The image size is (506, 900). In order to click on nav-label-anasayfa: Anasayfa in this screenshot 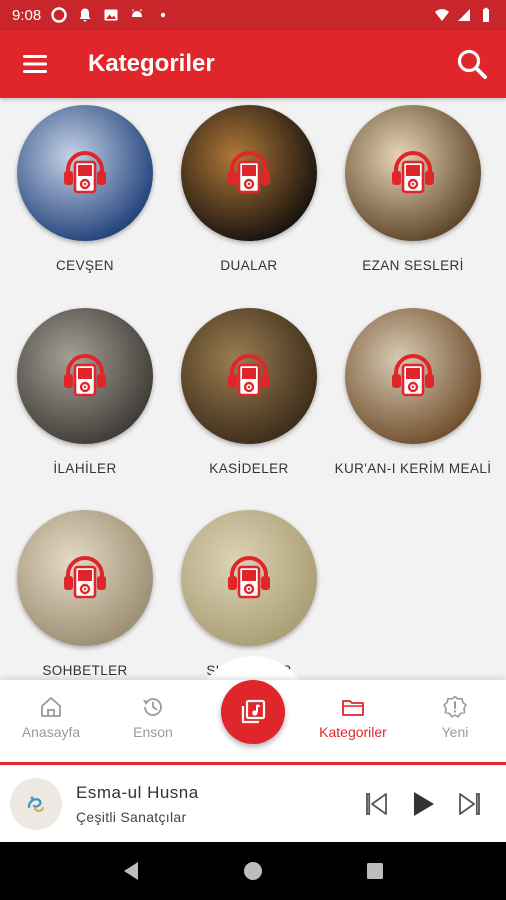, I will do `click(51, 732)`.